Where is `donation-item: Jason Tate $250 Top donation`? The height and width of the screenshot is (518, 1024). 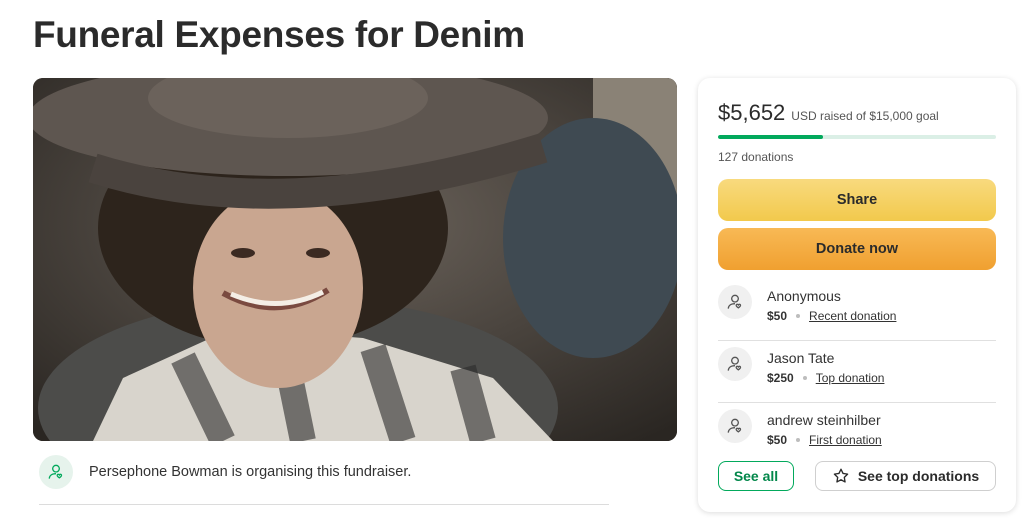 donation-item: Jason Tate $250 Top donation is located at coordinates (857, 372).